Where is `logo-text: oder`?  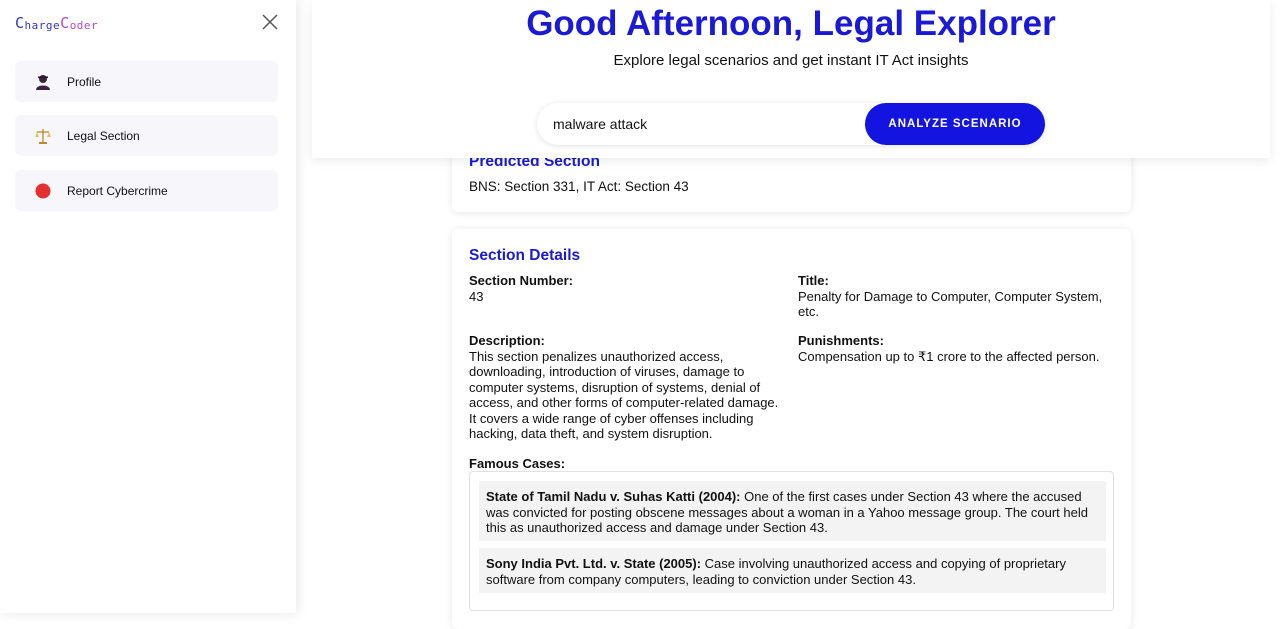
logo-text: oder is located at coordinates (84, 25).